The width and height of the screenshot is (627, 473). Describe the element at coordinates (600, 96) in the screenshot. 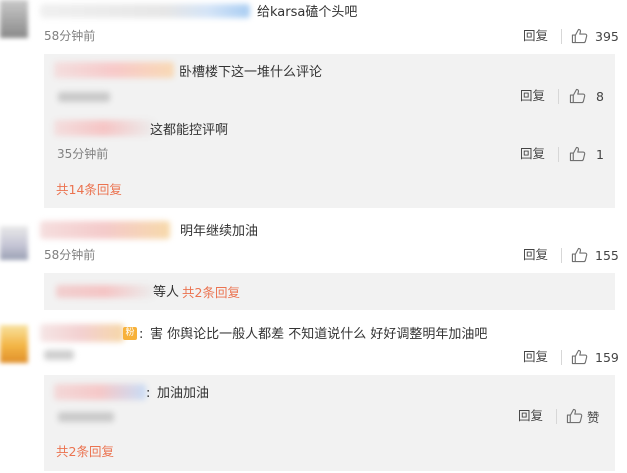

I see `like-count: 8` at that location.